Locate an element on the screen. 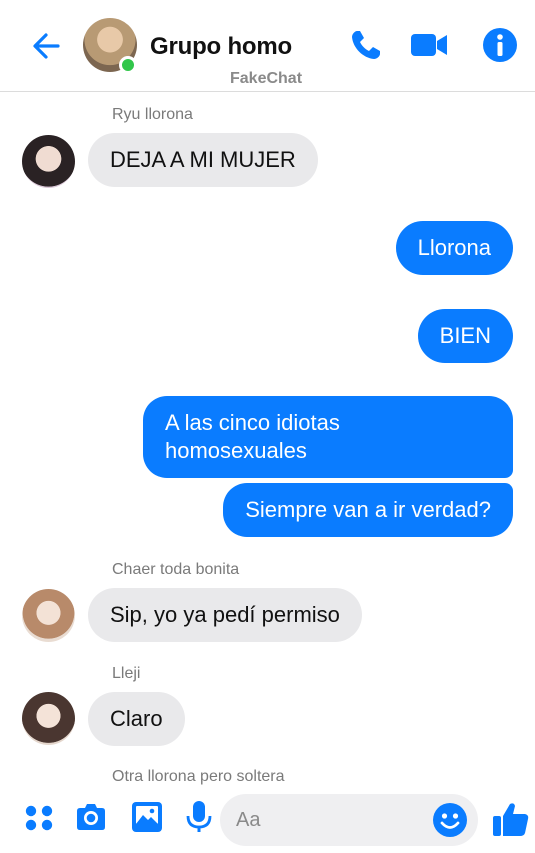  chat-header: Grupo homo FakeChat is located at coordinates (267, 46).